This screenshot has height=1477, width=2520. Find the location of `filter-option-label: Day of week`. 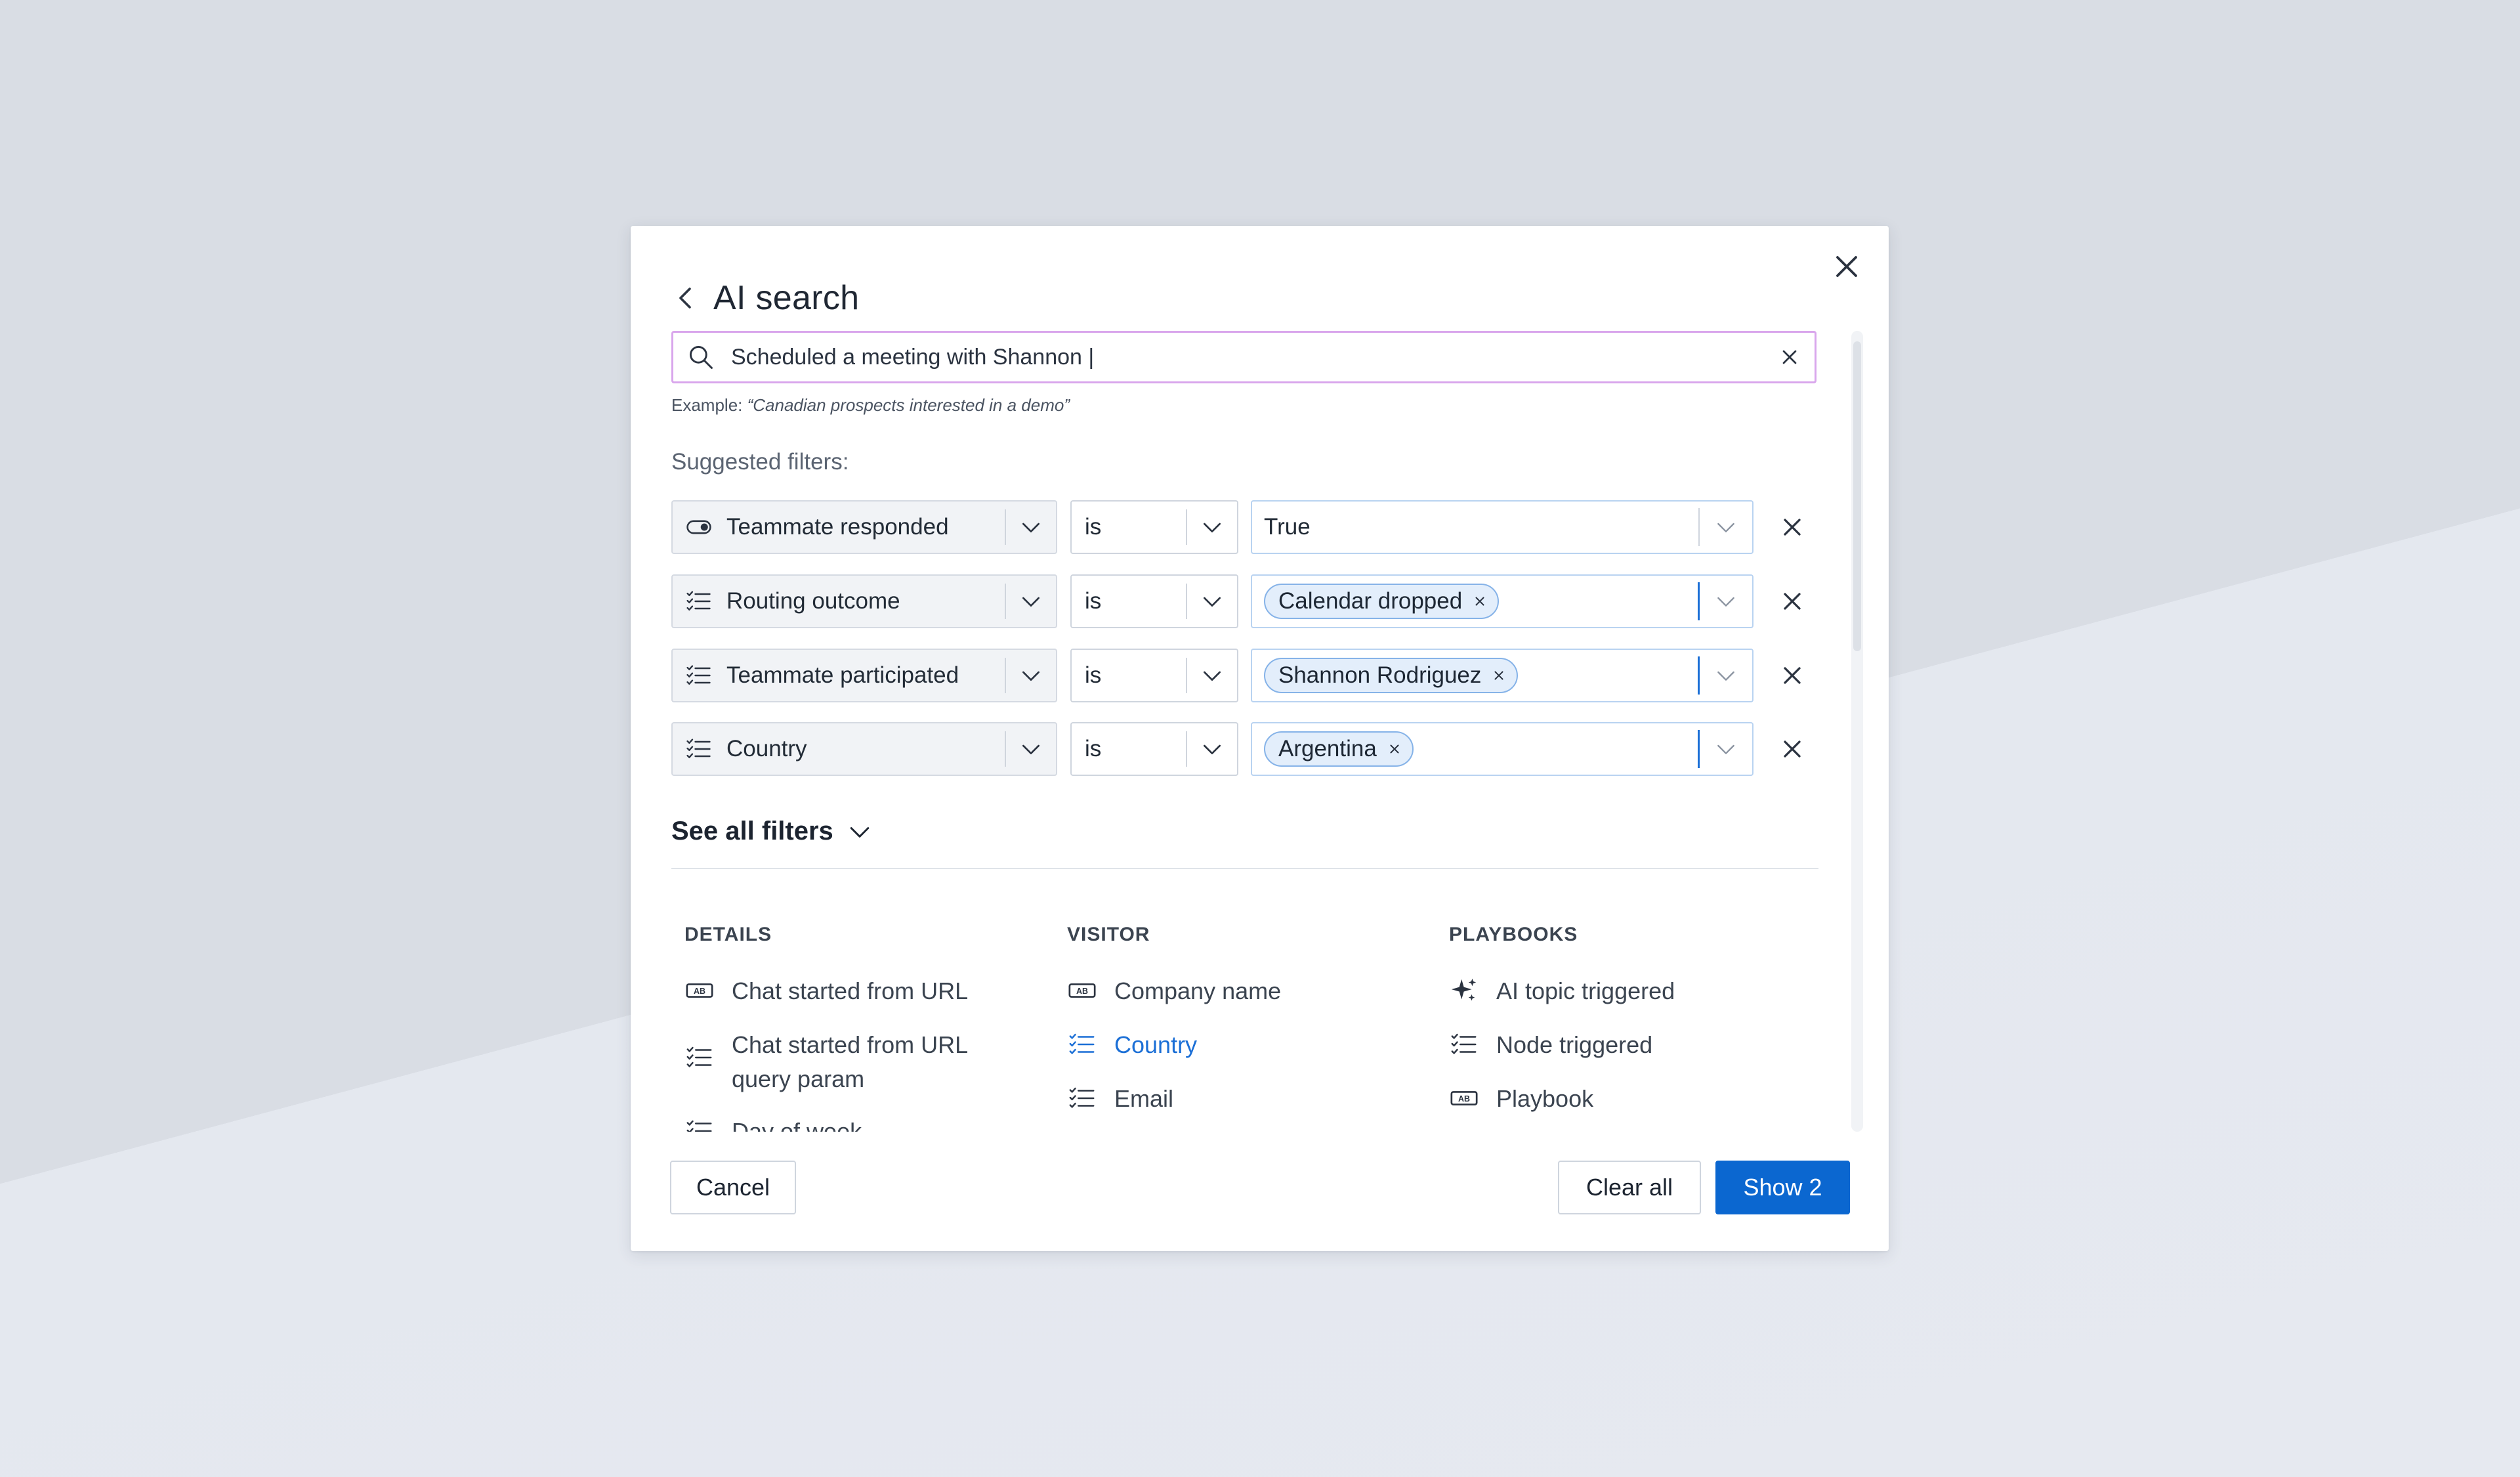

filter-option-label: Day of week is located at coordinates (797, 1125).